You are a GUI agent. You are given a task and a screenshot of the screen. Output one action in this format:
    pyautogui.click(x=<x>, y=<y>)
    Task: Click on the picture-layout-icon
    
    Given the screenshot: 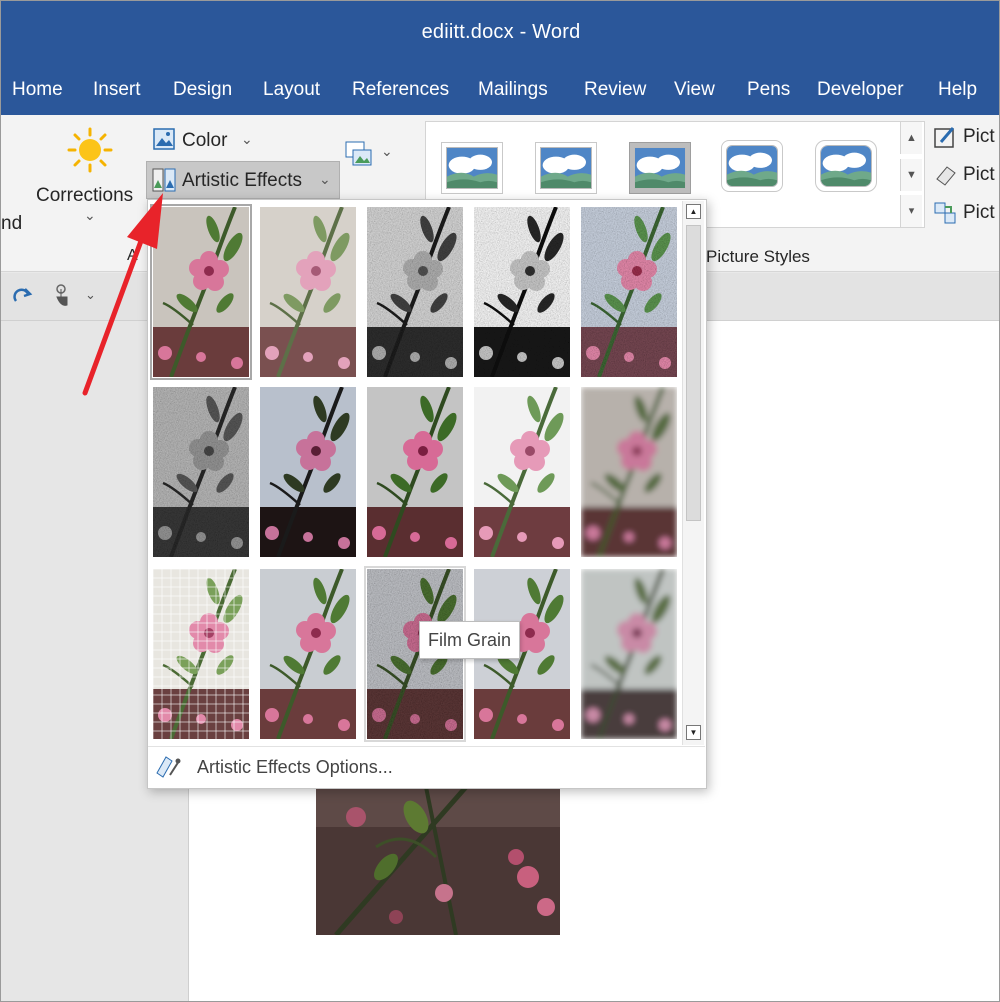 What is the action you would take?
    pyautogui.click(x=945, y=213)
    